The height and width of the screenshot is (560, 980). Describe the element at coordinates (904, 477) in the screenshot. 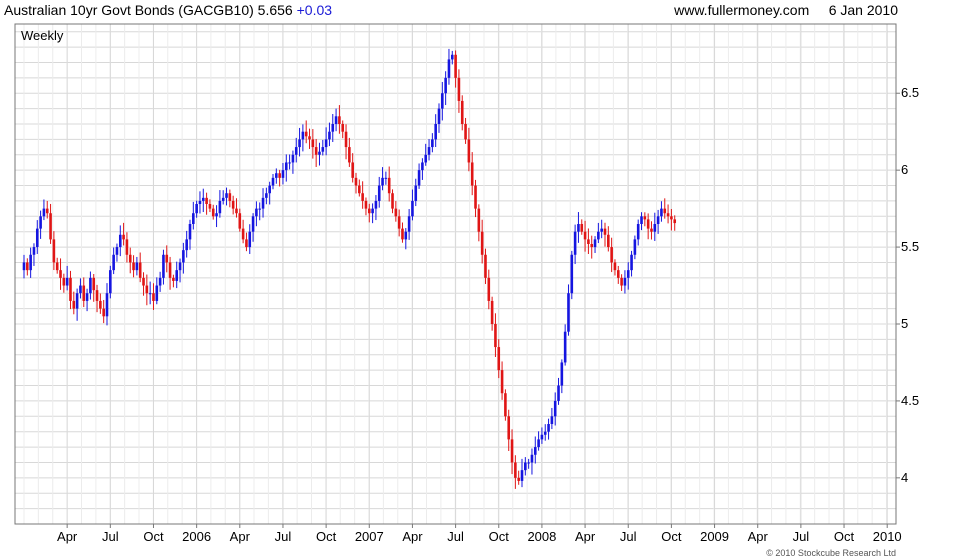

I see `y-tick-label: 4` at that location.